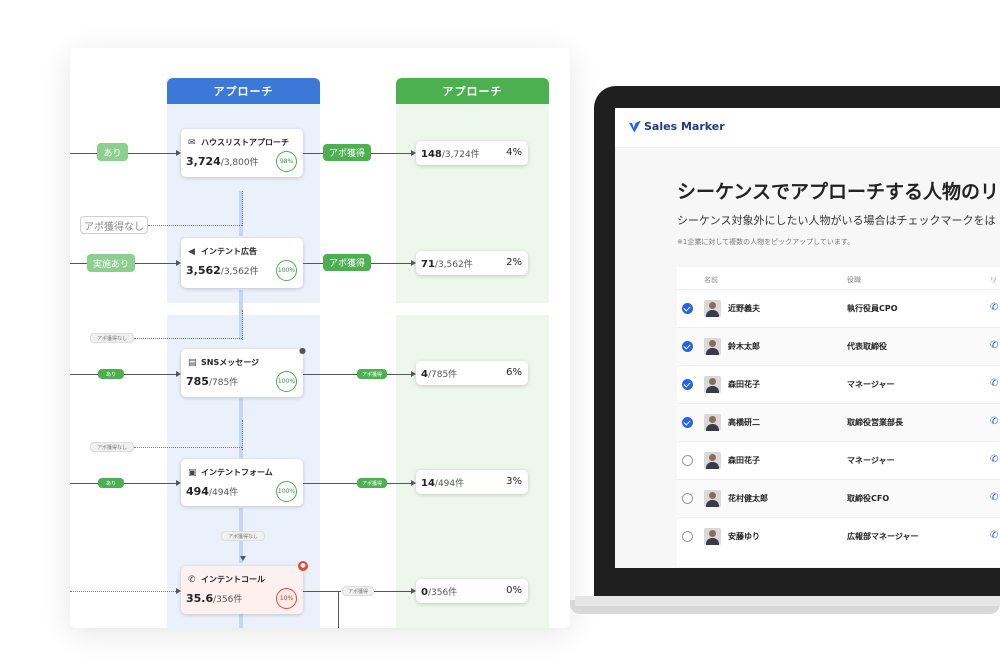 The height and width of the screenshot is (670, 1000). I want to click on completion-ring: 98%, so click(286, 161).